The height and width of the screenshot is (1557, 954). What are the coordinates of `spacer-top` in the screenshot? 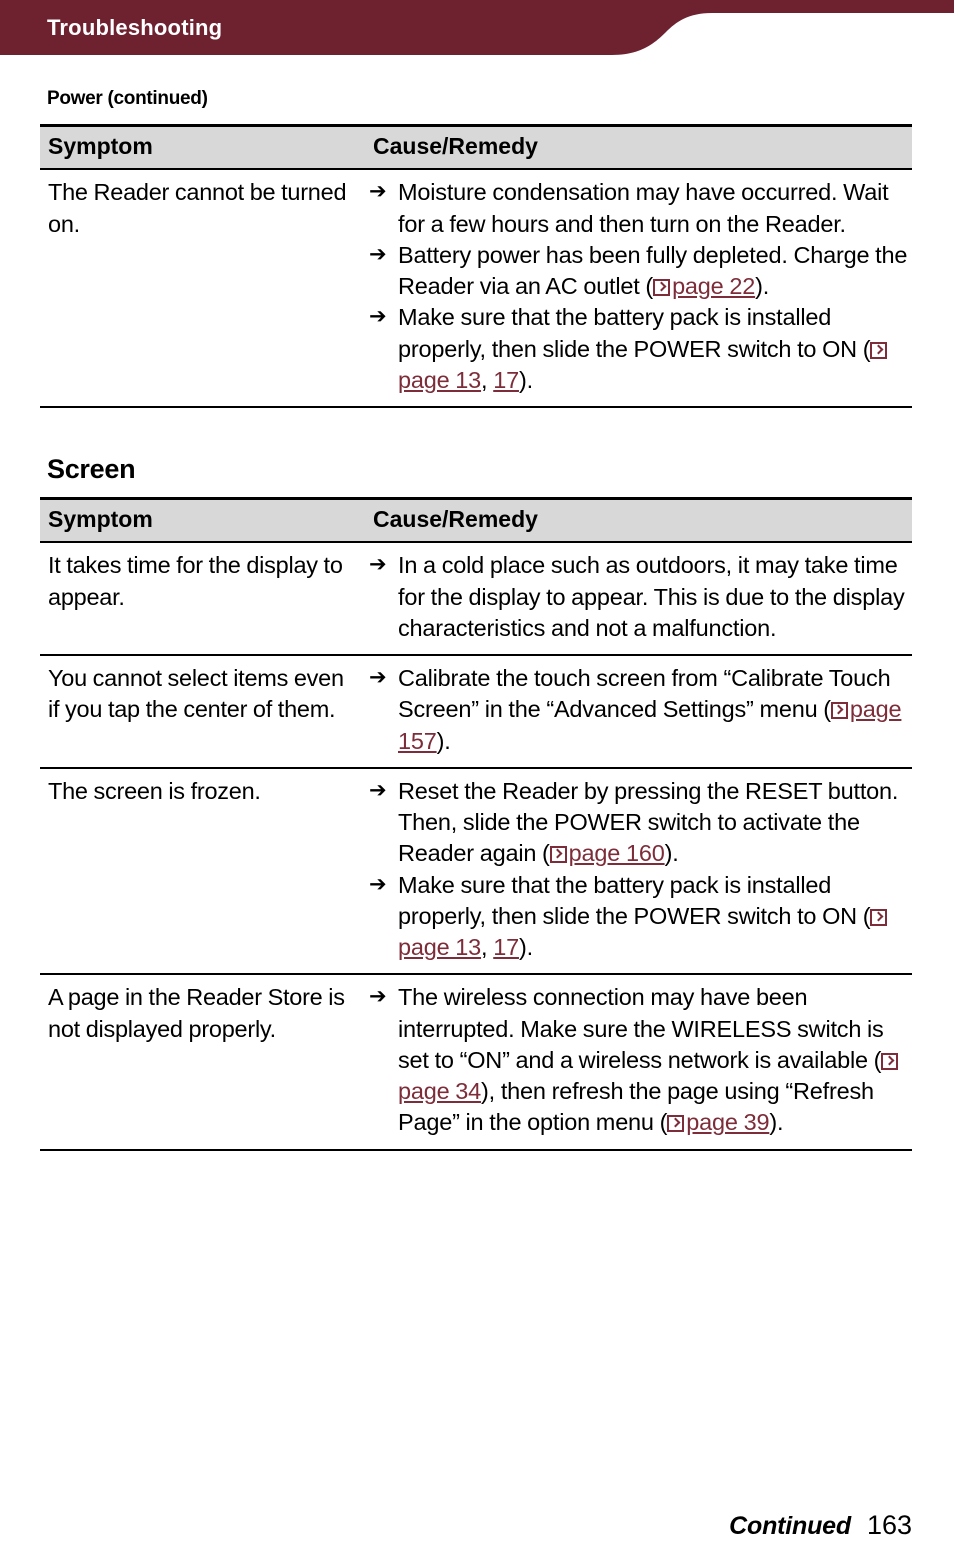 It's located at (477, 73).